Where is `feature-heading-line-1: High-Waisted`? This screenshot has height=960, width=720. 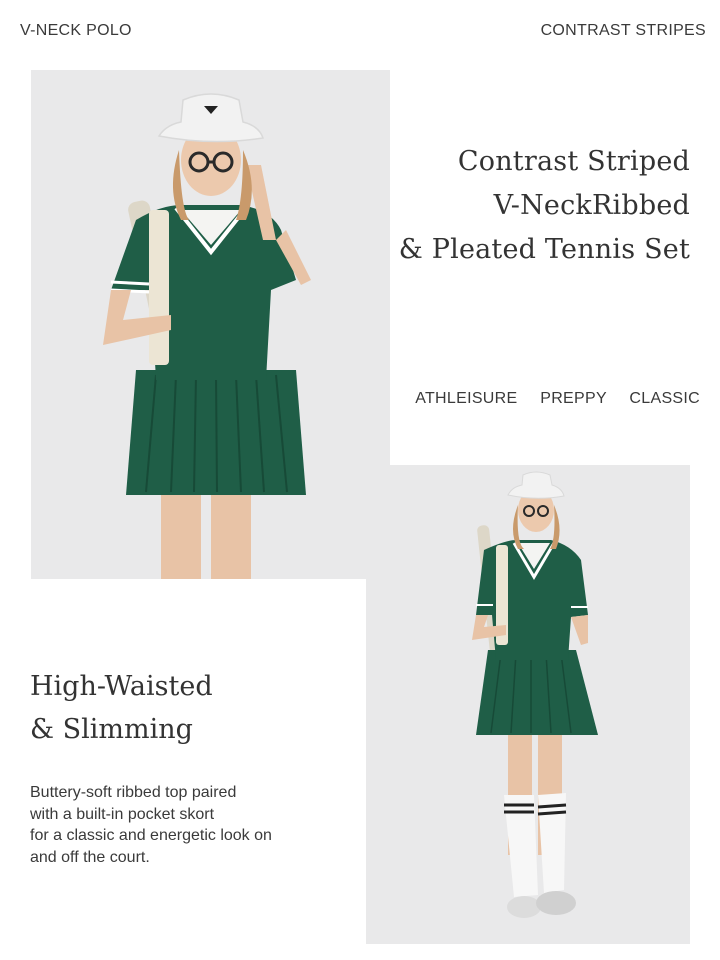
feature-heading-line-1: High-Waisted is located at coordinates (121, 686).